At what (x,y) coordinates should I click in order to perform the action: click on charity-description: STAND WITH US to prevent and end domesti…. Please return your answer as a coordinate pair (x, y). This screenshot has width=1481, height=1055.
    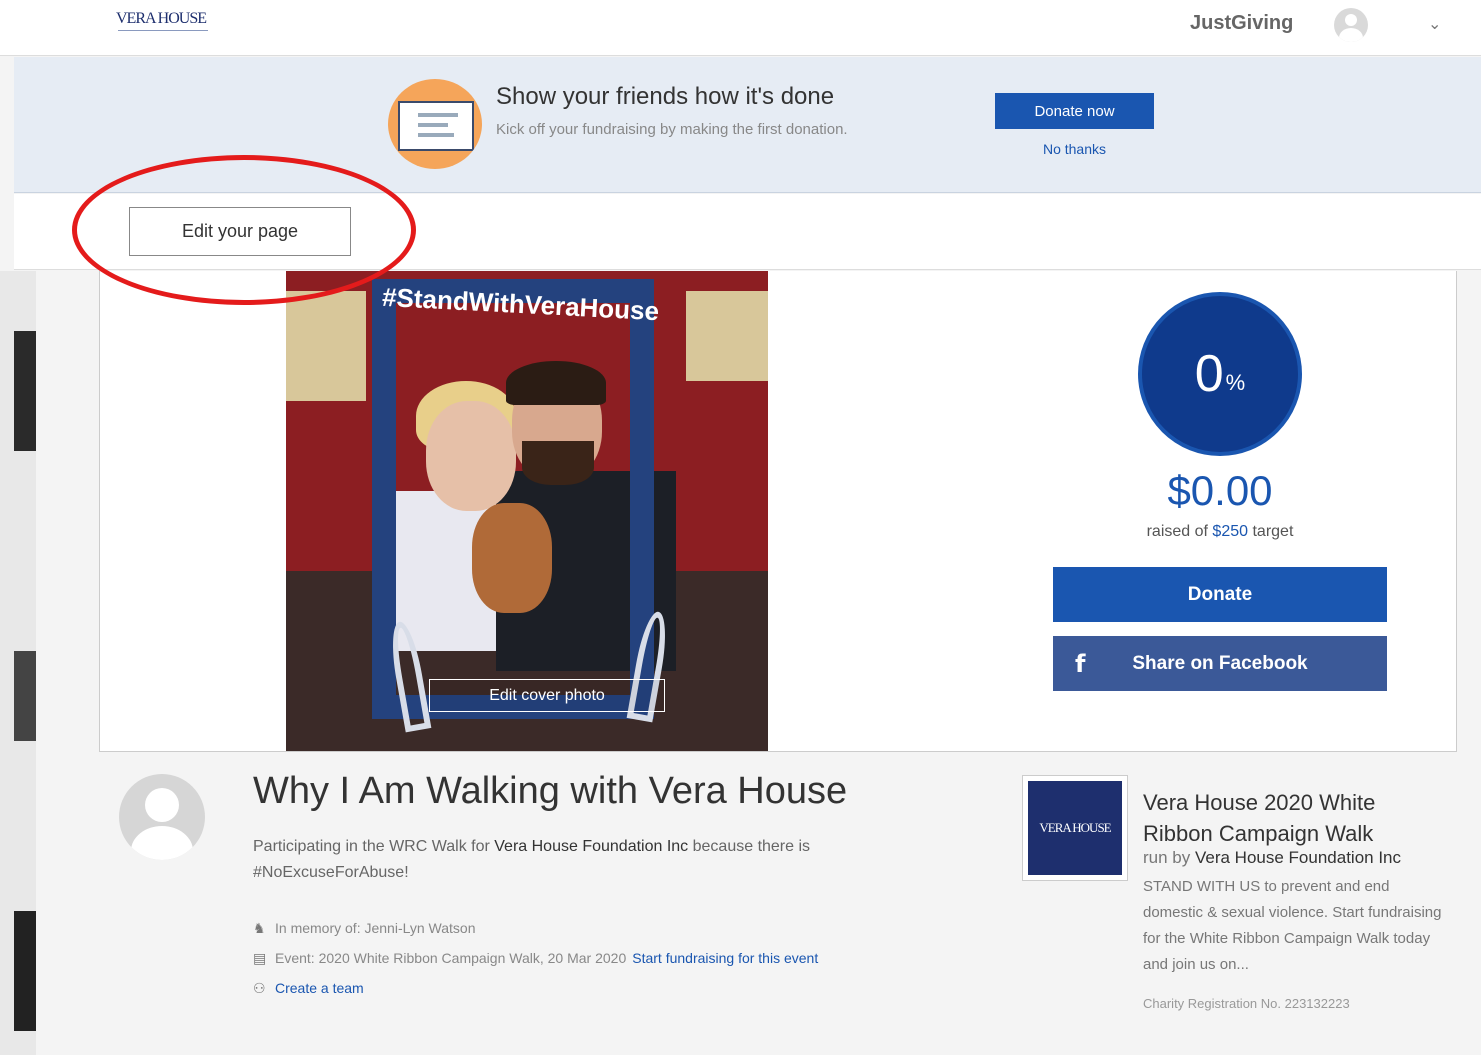
    Looking at the image, I should click on (1292, 925).